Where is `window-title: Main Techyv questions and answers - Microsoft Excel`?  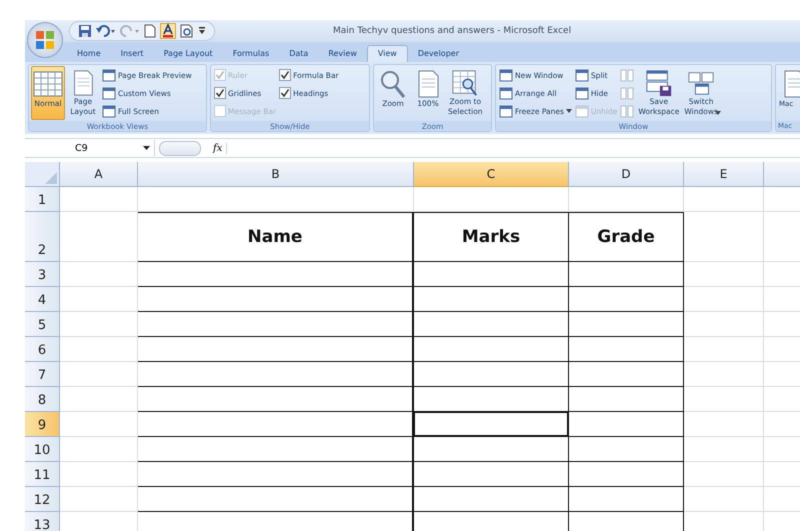 window-title: Main Techyv questions and answers - Microsoft Excel is located at coordinates (452, 31).